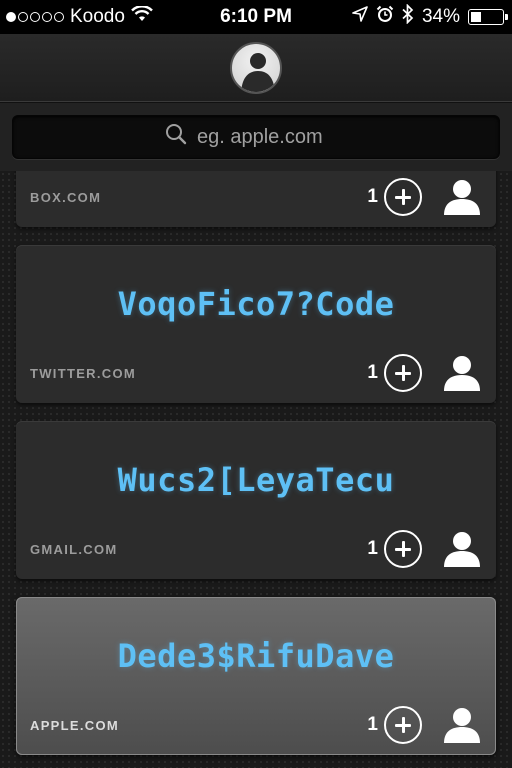  I want to click on signal-strength-icon, so click(35, 17).